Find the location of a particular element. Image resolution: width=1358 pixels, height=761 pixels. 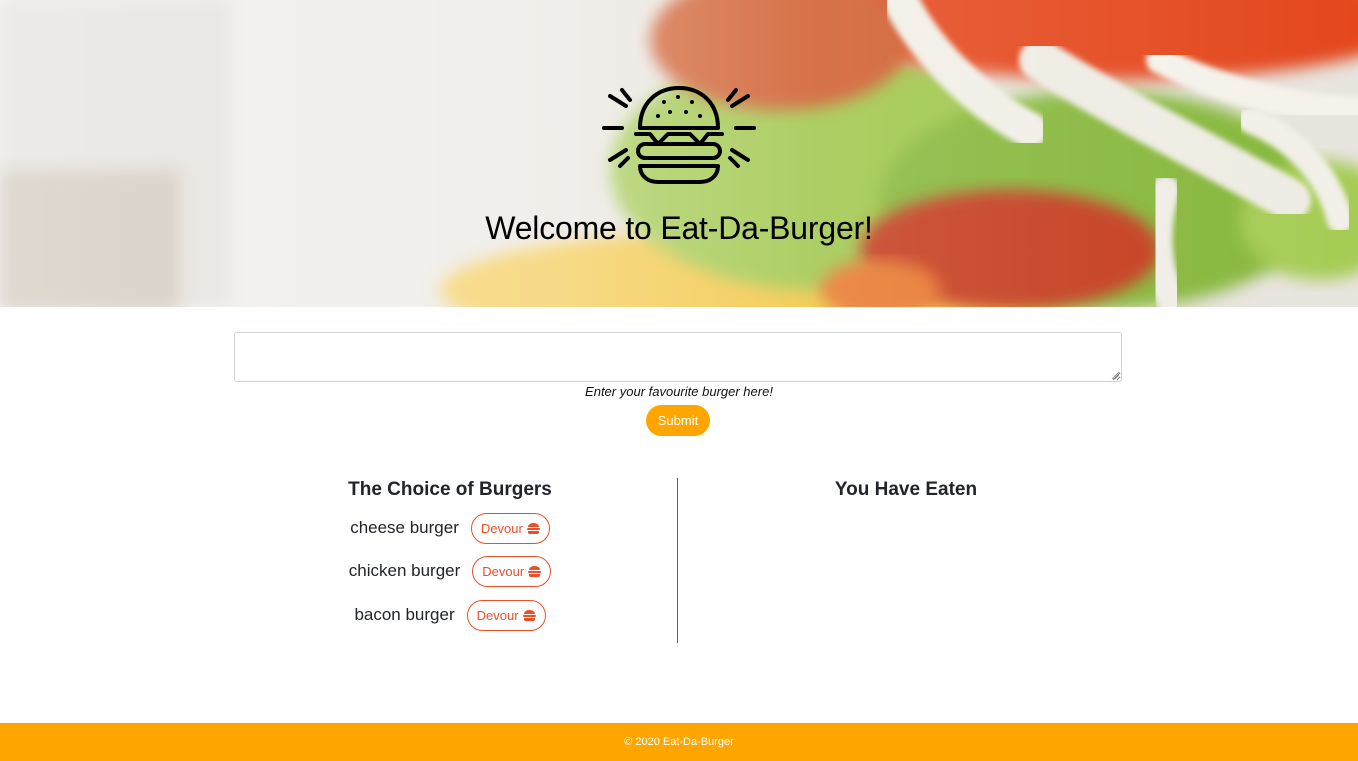

burger-name: chicken burger is located at coordinates (404, 570).